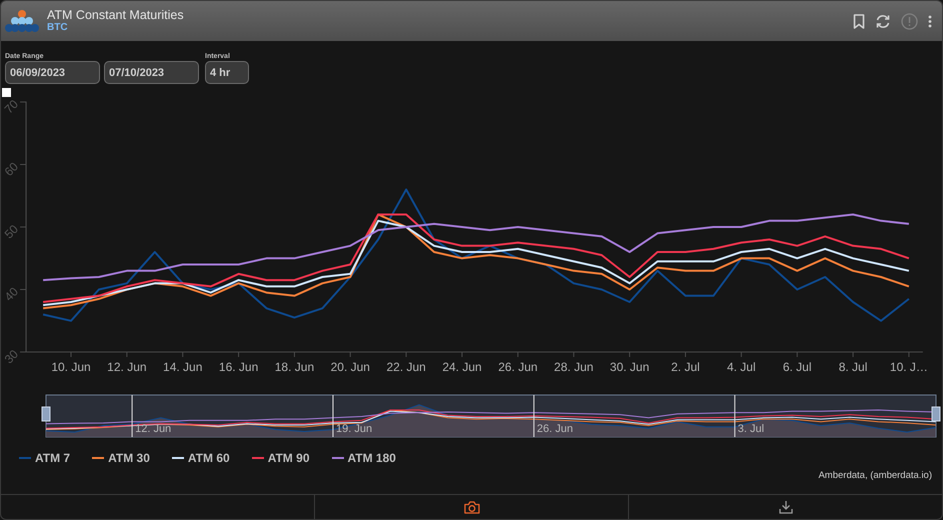  What do you see at coordinates (406, 367) in the screenshot?
I see `axis-tick-label: 22. Jun` at bounding box center [406, 367].